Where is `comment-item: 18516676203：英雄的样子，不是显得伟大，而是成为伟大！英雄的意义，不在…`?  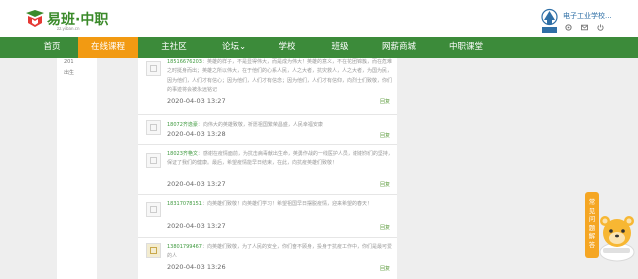
comment-item: 18516676203：英雄的样子，不是显得伟大，而是成为伟大！英雄的意义，不在… is located at coordinates (267, 85).